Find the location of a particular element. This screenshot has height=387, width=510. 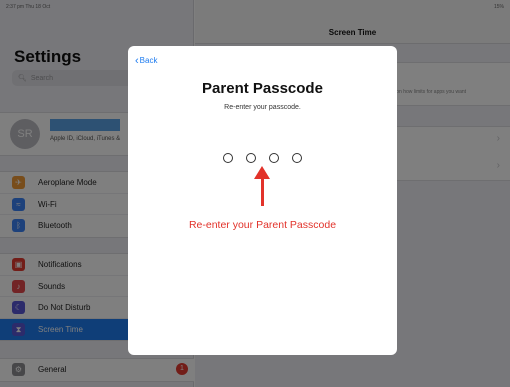

annotation-text: Re-enter your Parent Passcode is located at coordinates (262, 225).